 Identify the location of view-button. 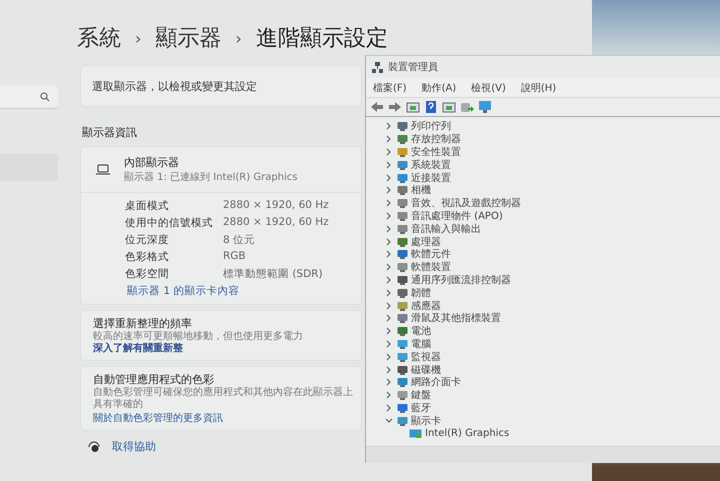
(449, 107).